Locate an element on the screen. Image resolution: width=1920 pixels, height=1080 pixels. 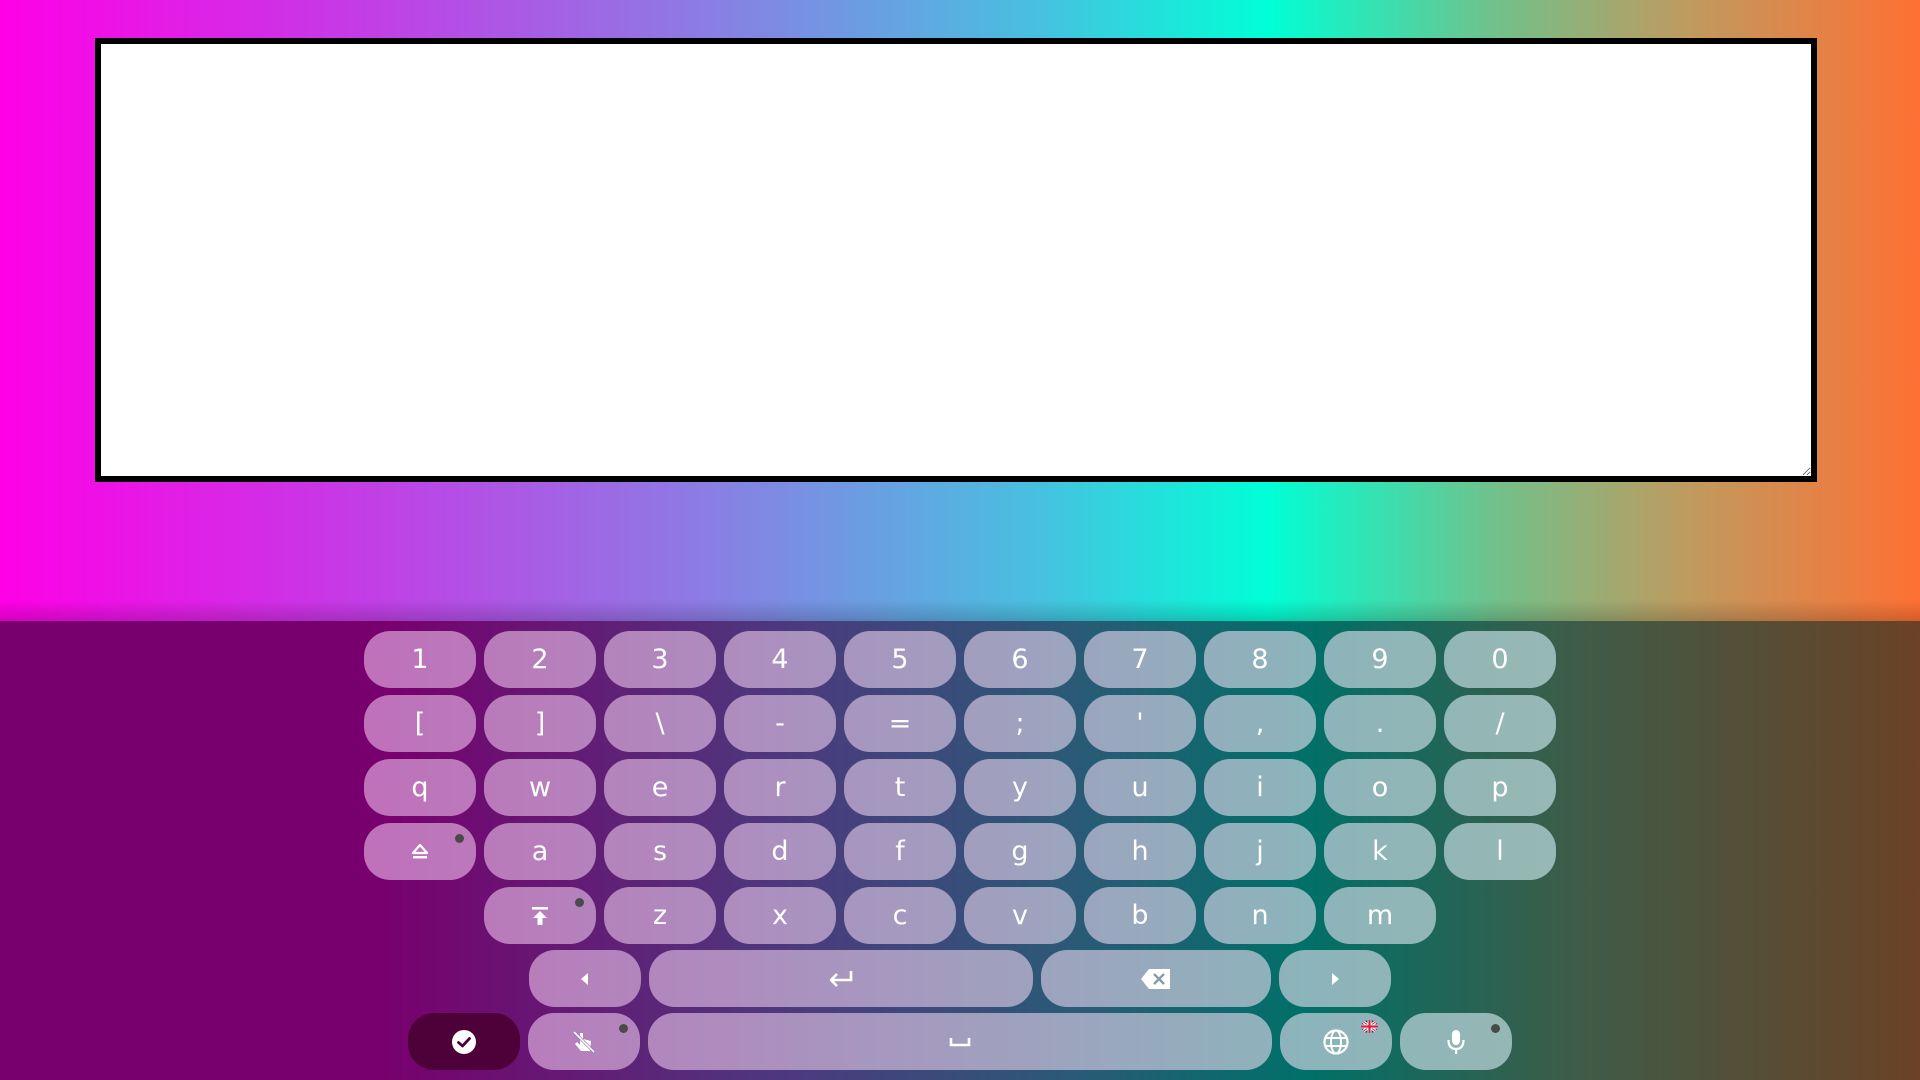
key-b: b is located at coordinates (1140, 915).